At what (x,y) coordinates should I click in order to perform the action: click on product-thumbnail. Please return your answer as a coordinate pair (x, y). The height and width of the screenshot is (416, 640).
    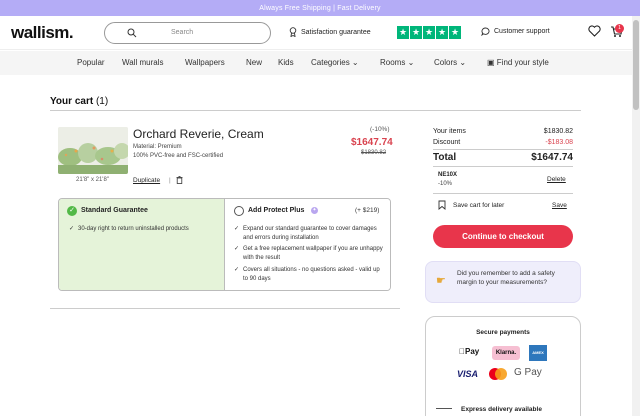
    Looking at the image, I should click on (93, 150).